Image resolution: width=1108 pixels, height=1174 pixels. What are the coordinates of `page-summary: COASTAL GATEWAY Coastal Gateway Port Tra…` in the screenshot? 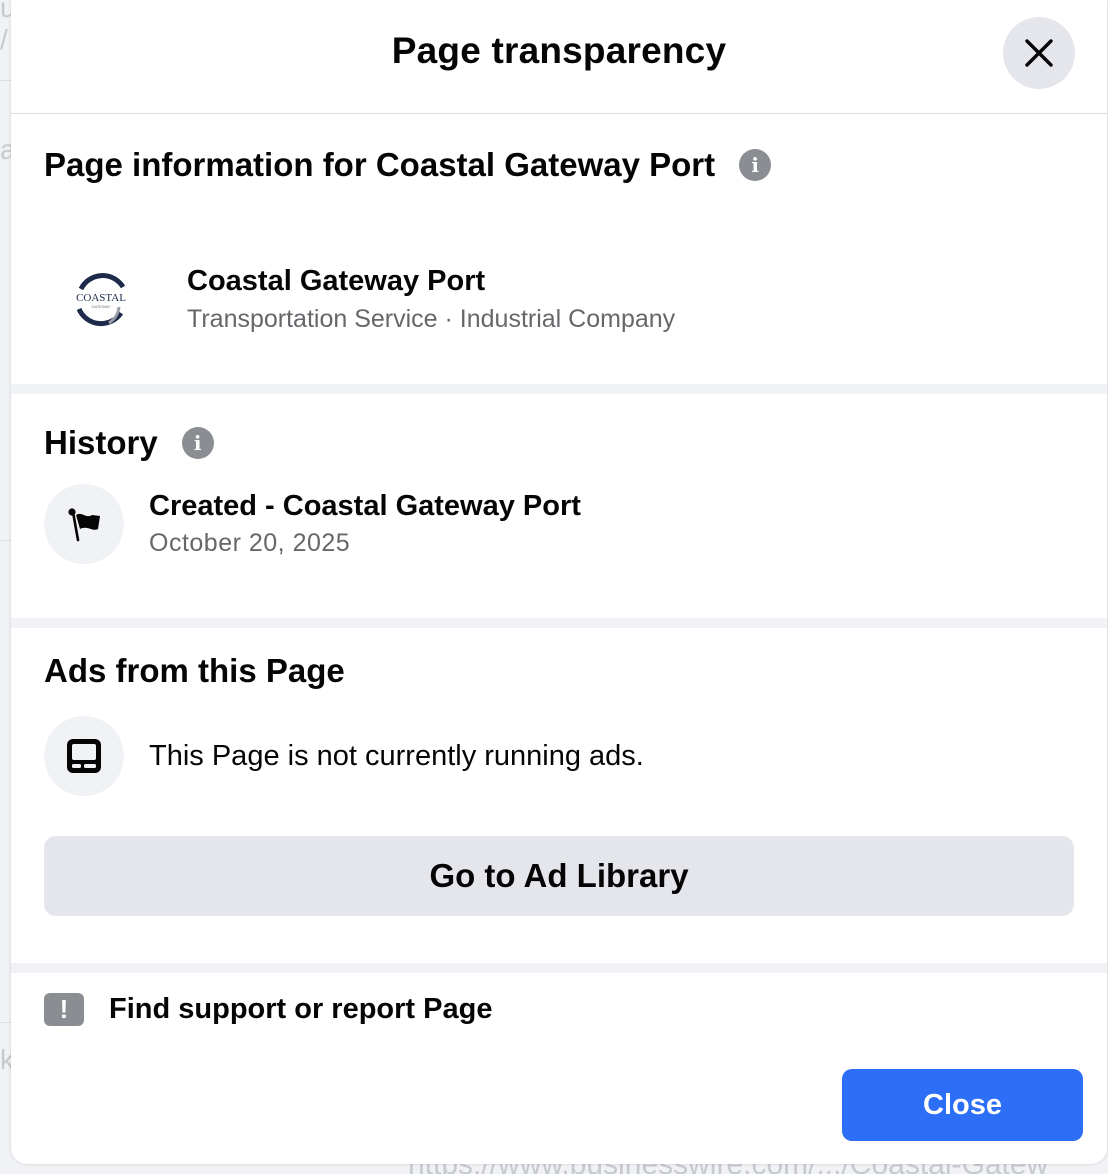 It's located at (368, 299).